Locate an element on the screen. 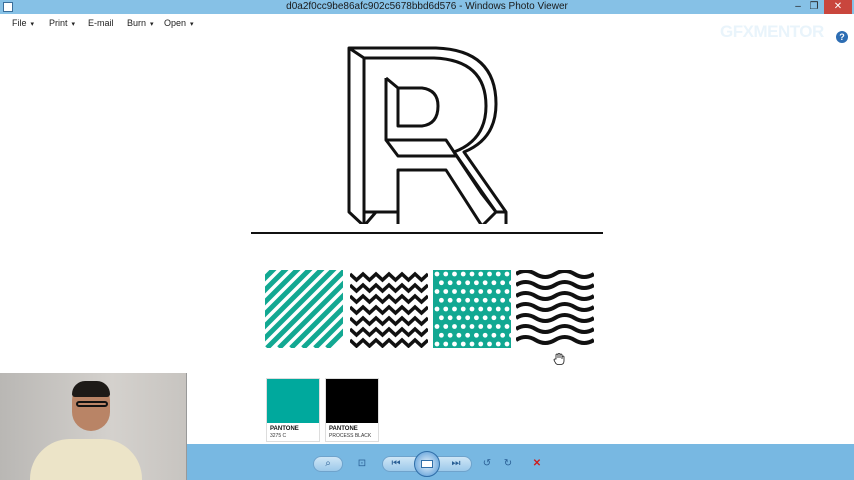 The image size is (854, 480). menu-print-label: Print is located at coordinates (58, 23).